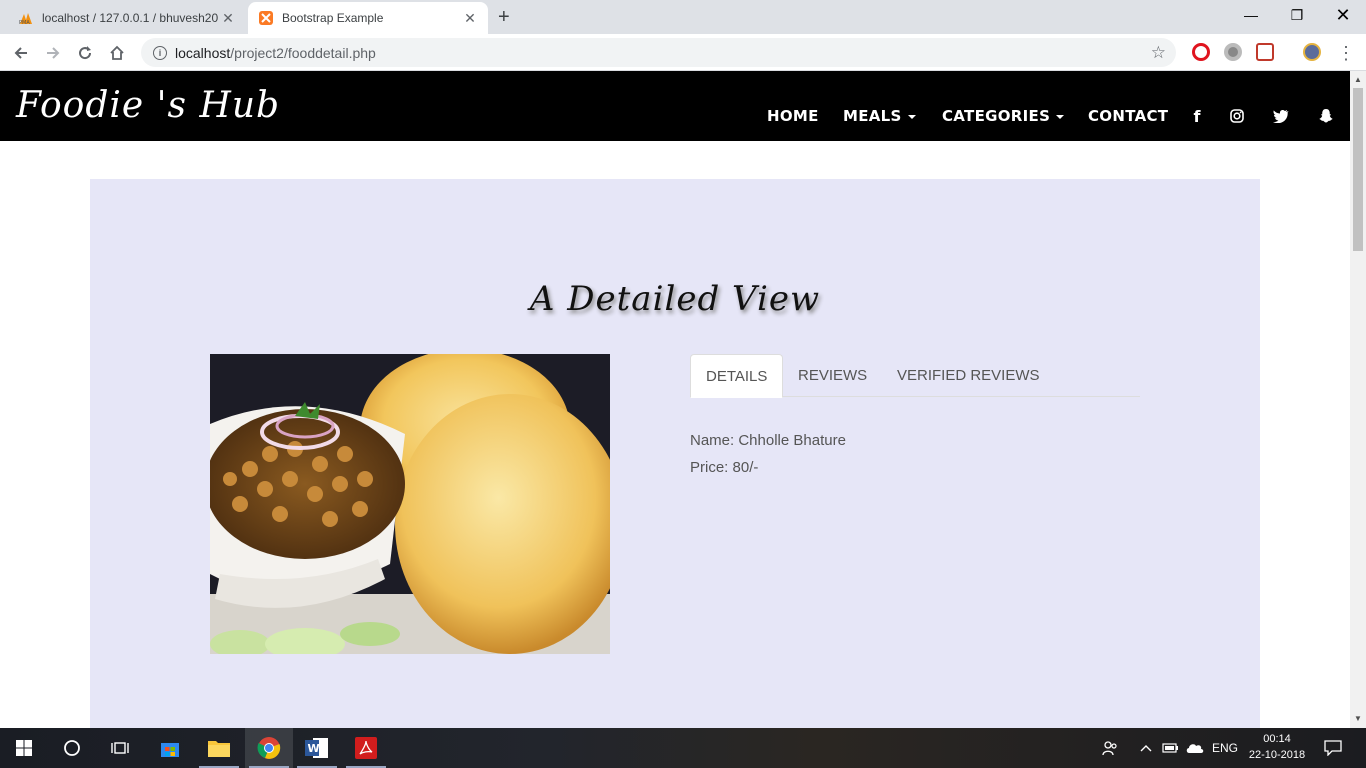 The width and height of the screenshot is (1366, 768). What do you see at coordinates (117, 53) in the screenshot?
I see `home-icon` at bounding box center [117, 53].